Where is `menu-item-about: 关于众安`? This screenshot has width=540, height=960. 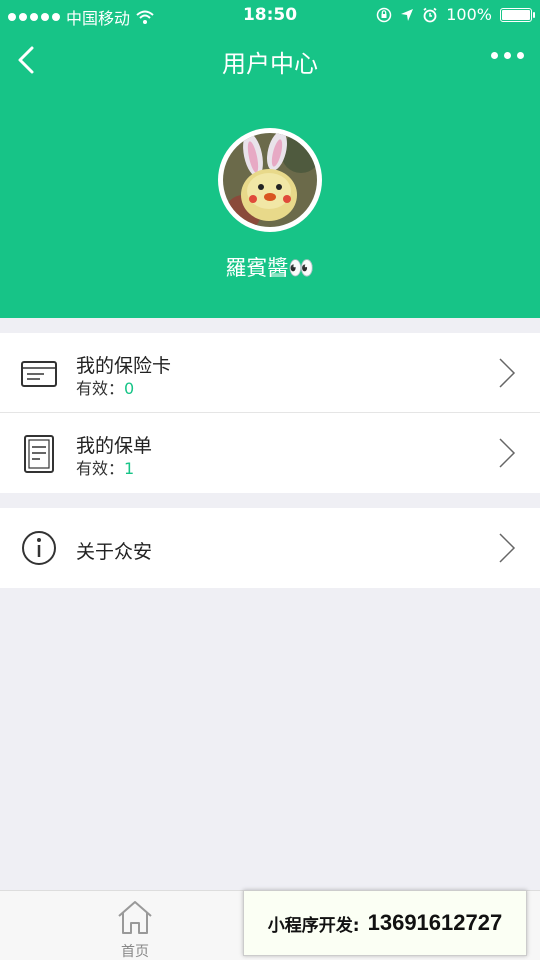
menu-item-about: 关于众安 is located at coordinates (270, 548).